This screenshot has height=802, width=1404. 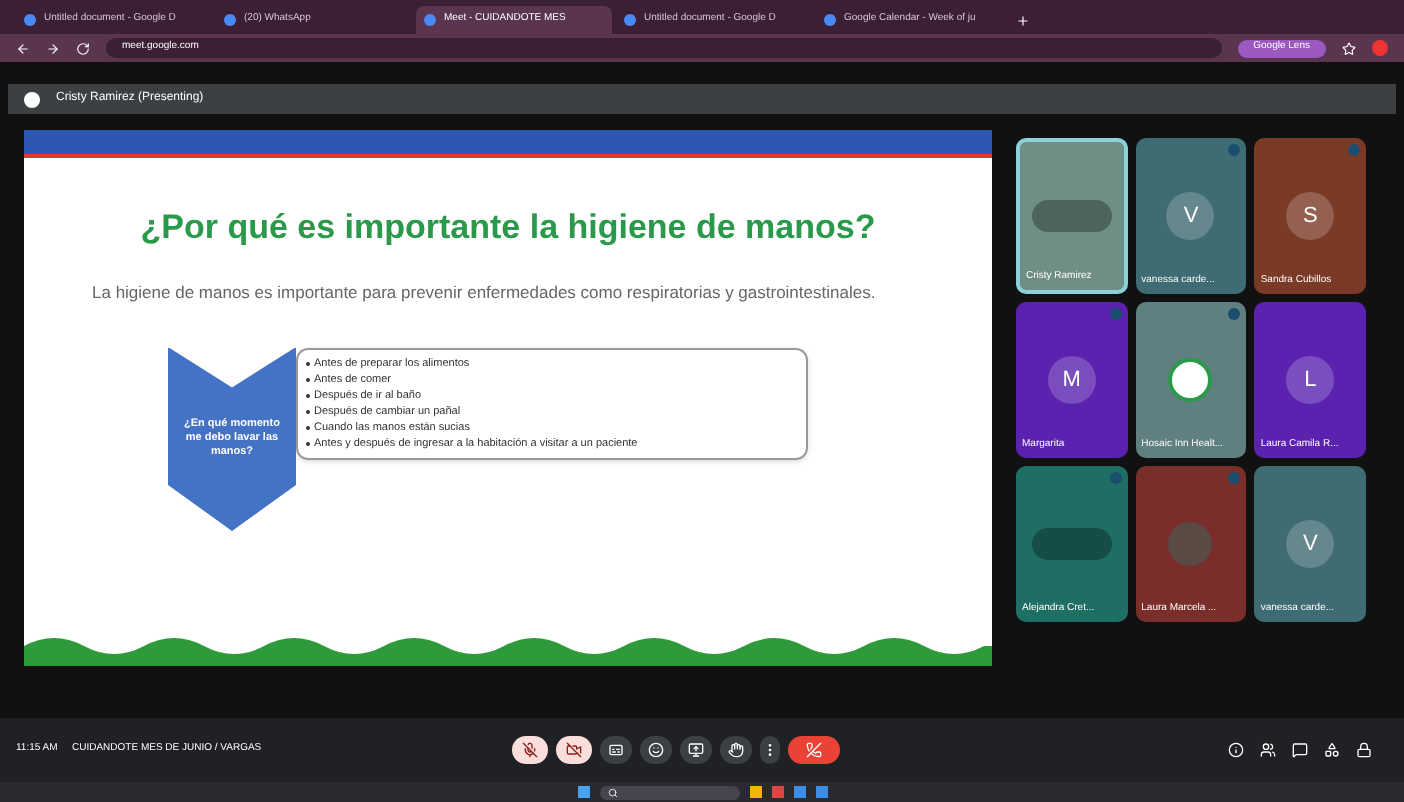 I want to click on camera-off-icon, so click(x=574, y=750).